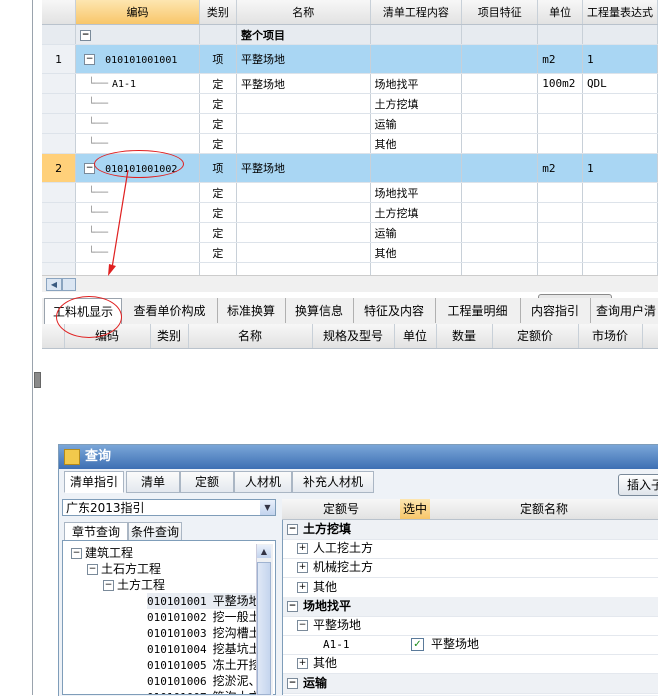 The width and height of the screenshot is (658, 696). Describe the element at coordinates (327, 529) in the screenshot. I see `quota-row-label: 土方挖填` at that location.